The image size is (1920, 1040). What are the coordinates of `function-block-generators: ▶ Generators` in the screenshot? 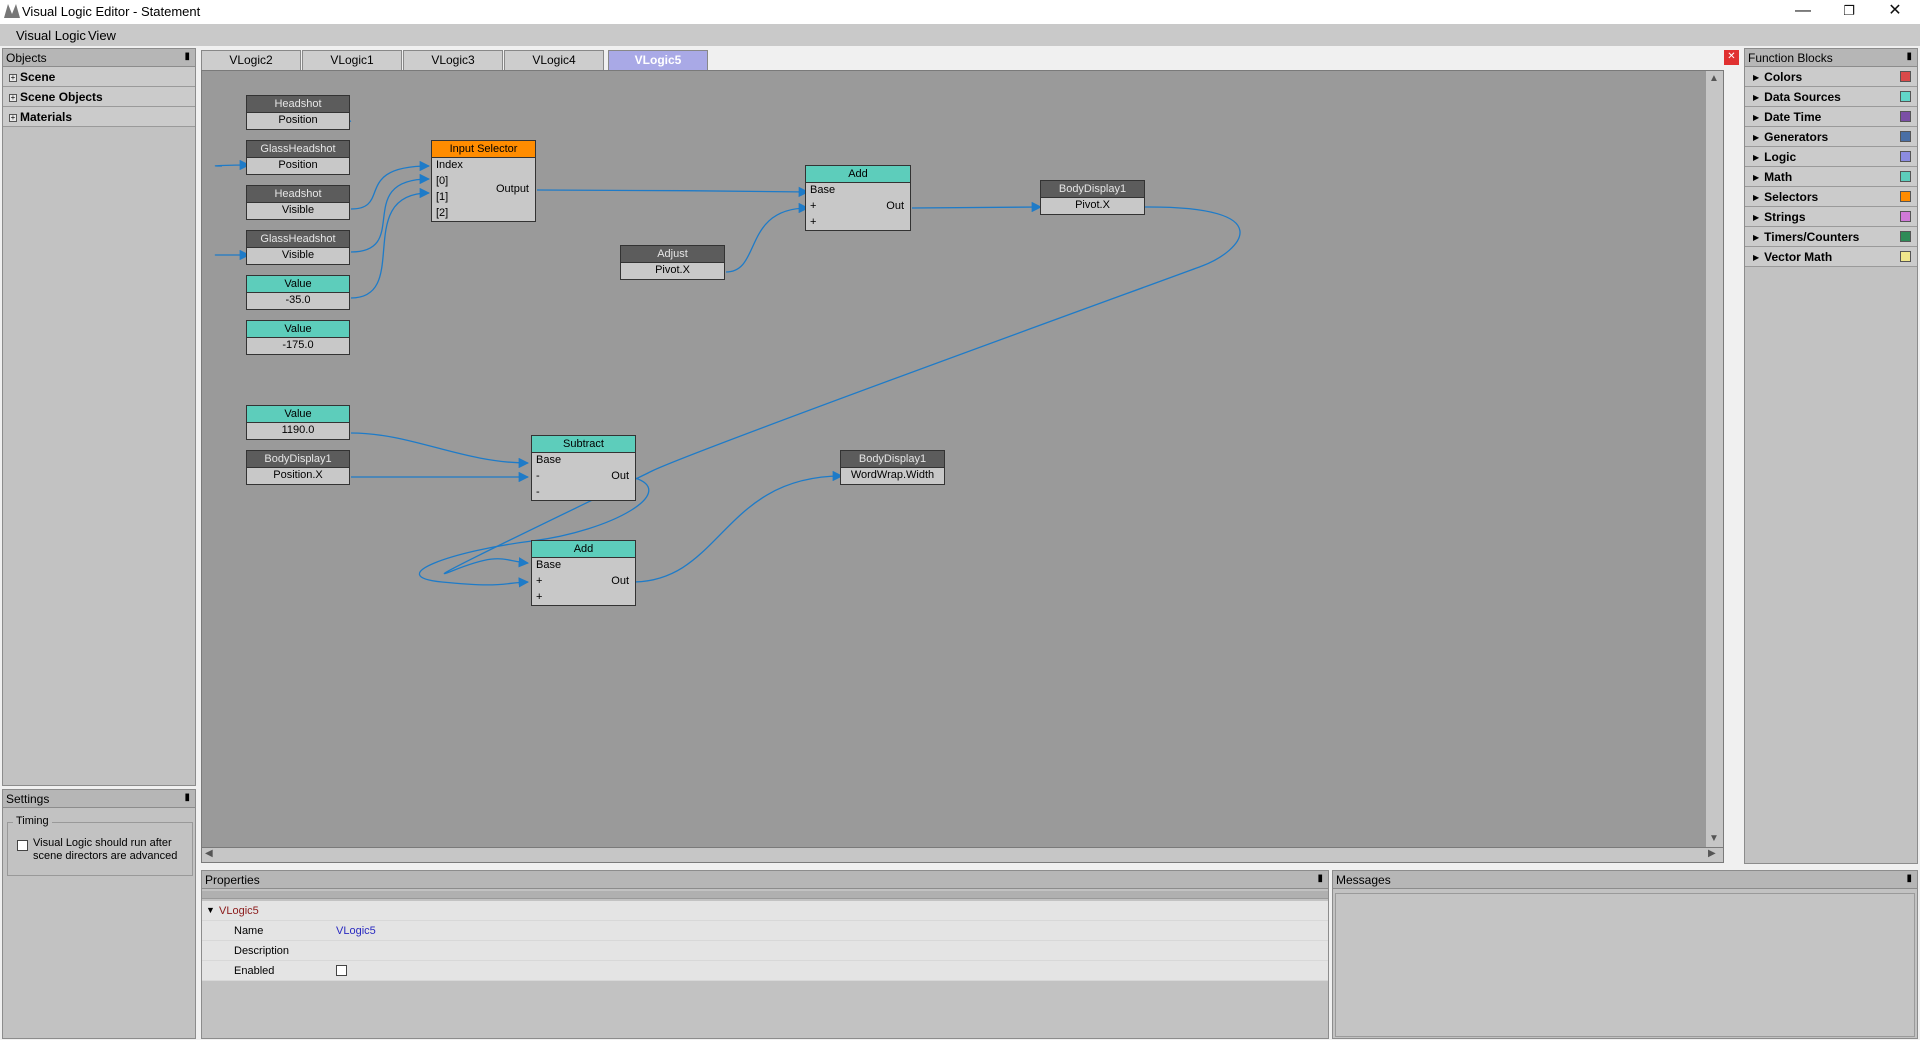 It's located at (1831, 137).